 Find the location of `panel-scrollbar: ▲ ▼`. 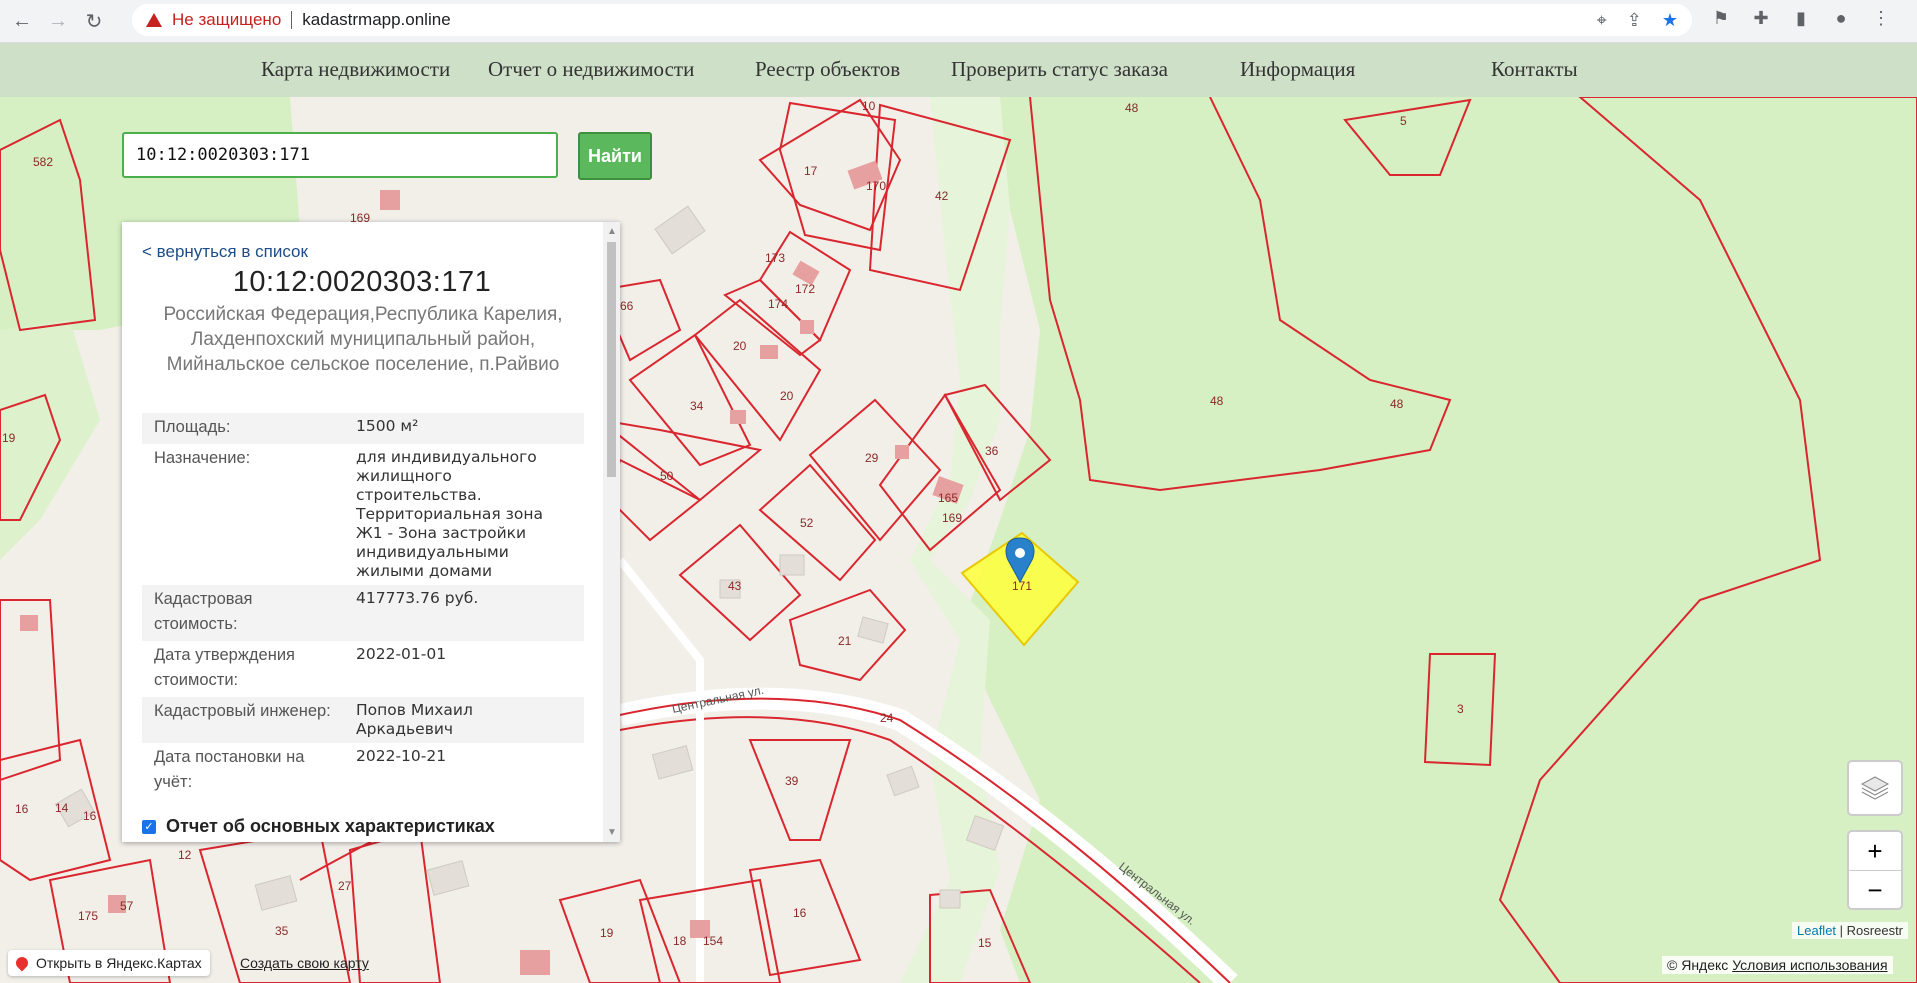

panel-scrollbar: ▲ ▼ is located at coordinates (611, 532).